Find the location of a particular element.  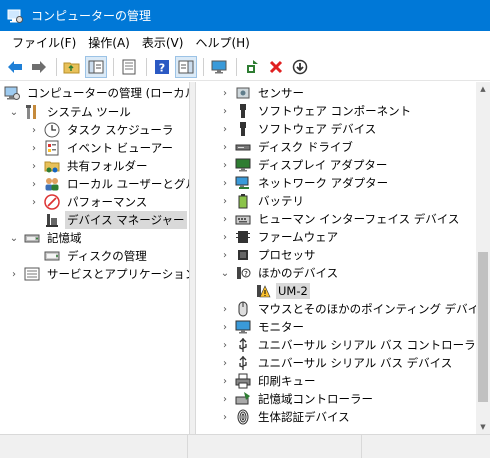

usb-device-icon is located at coordinates (243, 363).